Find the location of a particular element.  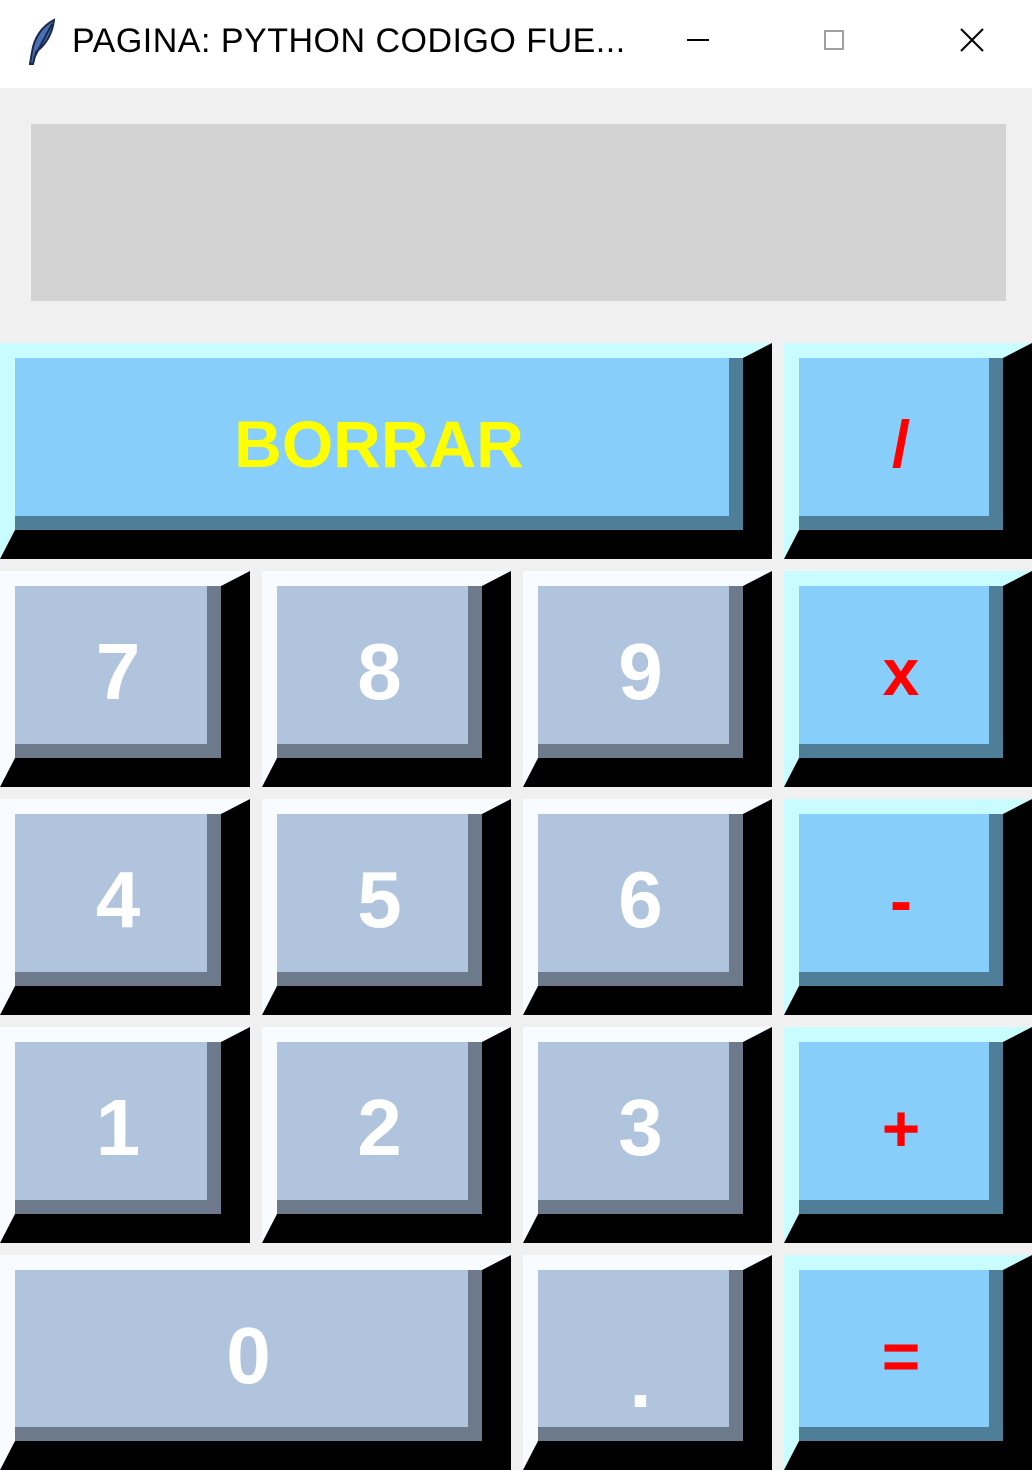

add-button-label: + is located at coordinates (901, 1128).